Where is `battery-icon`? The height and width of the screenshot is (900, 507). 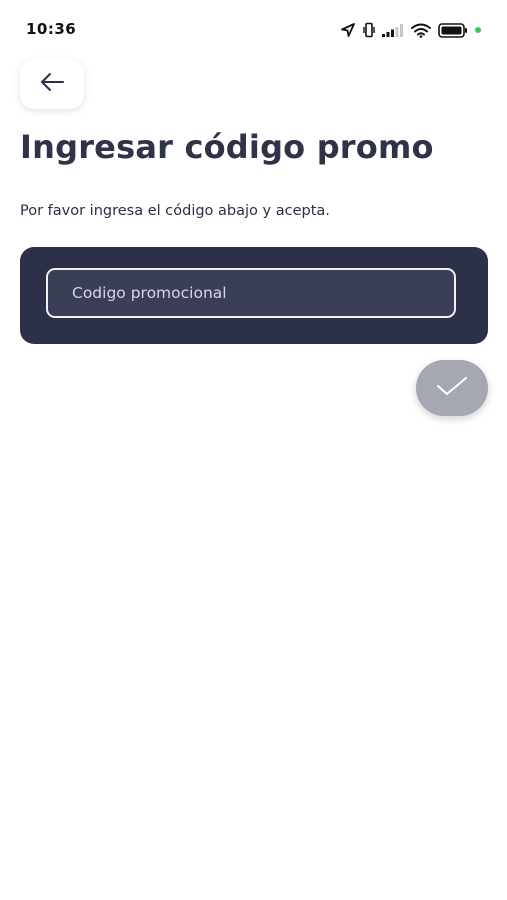
battery-icon is located at coordinates (453, 30).